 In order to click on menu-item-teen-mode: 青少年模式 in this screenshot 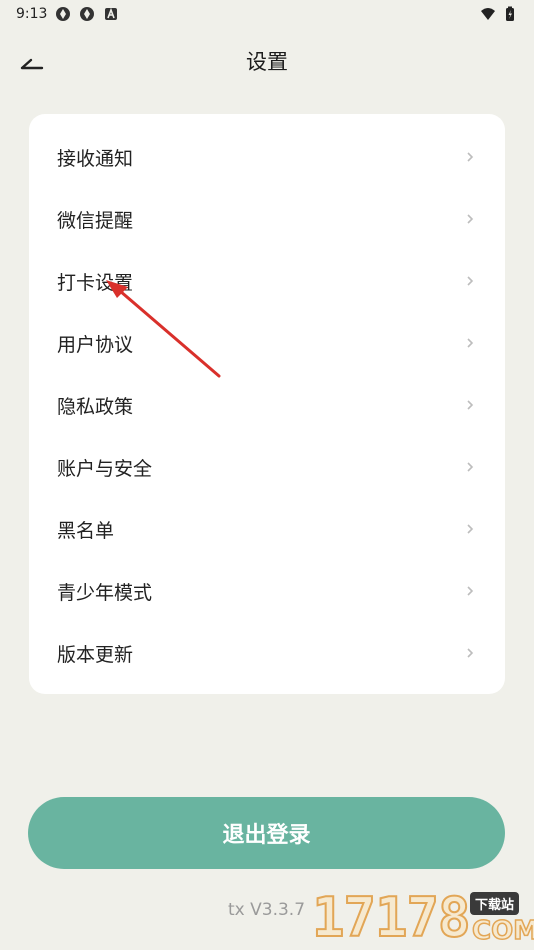, I will do `click(267, 591)`.